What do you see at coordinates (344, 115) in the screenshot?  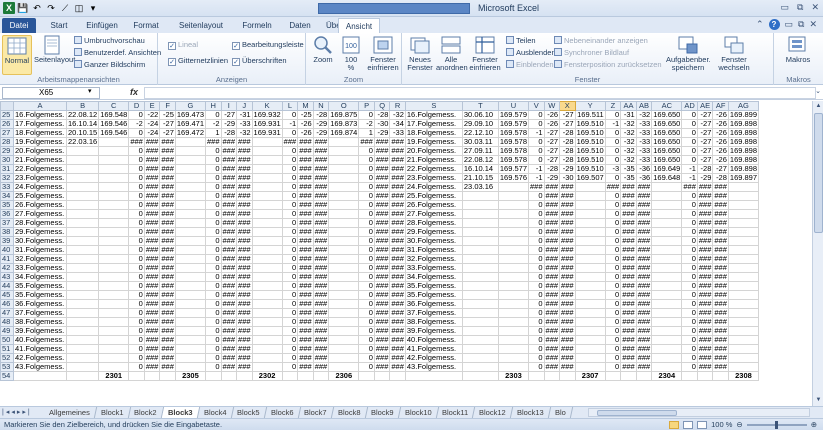 I see `cell: 169.875` at bounding box center [344, 115].